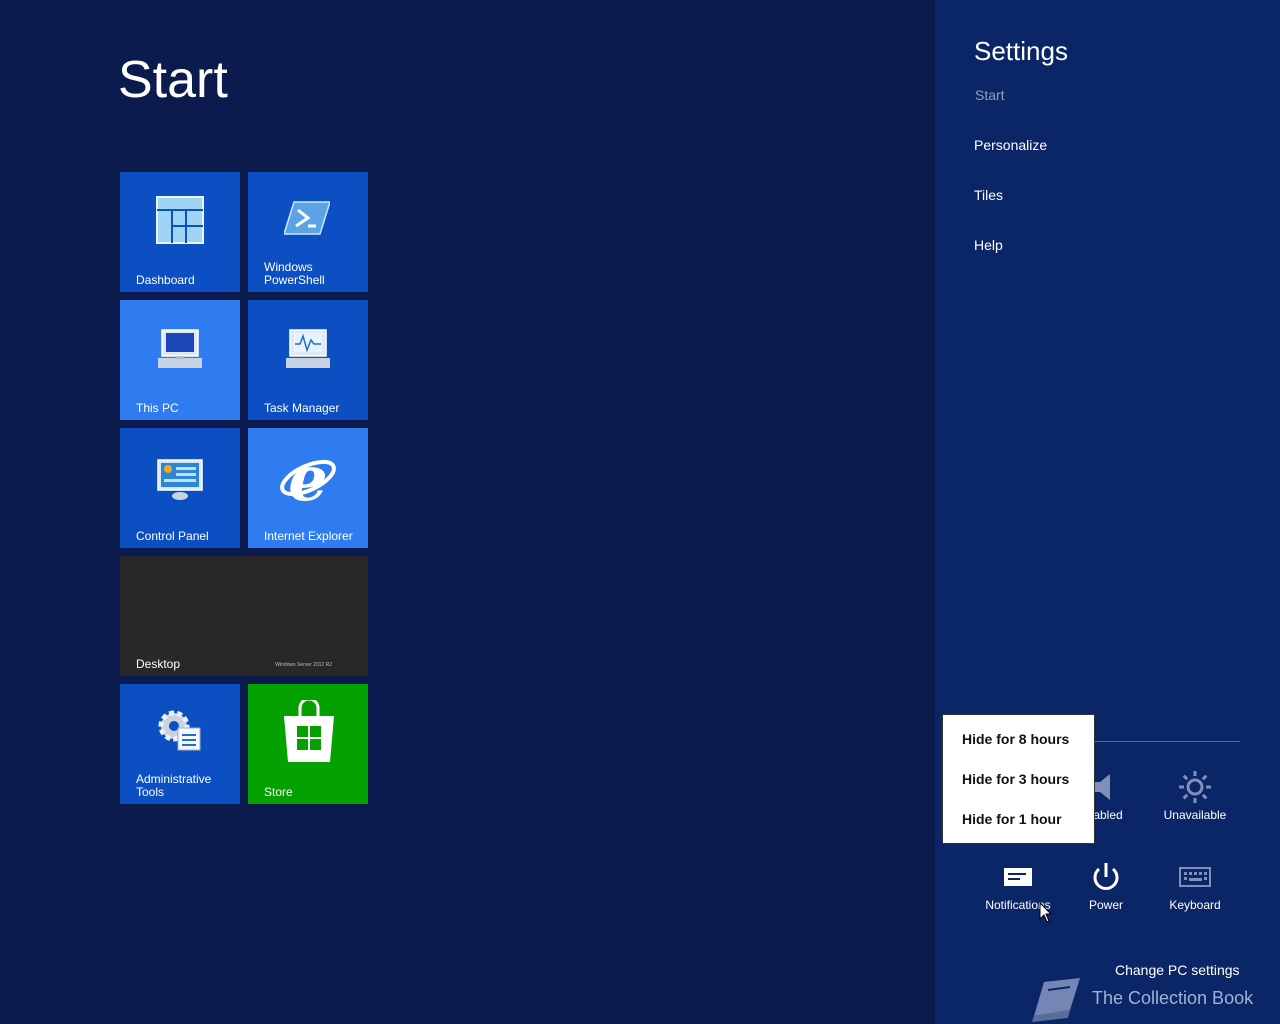 Image resolution: width=1280 pixels, height=1024 pixels. I want to click on tile-label: This PC, so click(157, 408).